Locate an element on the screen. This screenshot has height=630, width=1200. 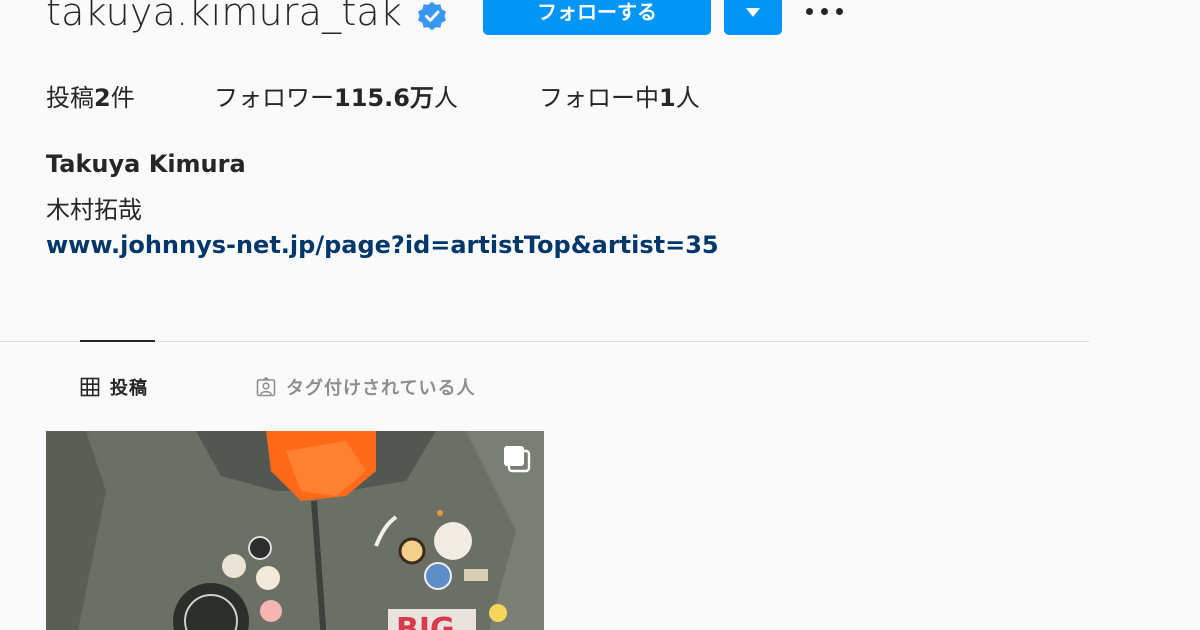
tab-posts-label: 投稿 is located at coordinates (129, 388).